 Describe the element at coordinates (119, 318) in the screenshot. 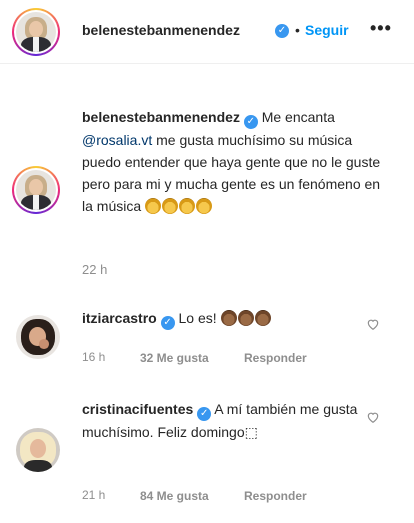

I see `comment-username: itziarcastro` at that location.